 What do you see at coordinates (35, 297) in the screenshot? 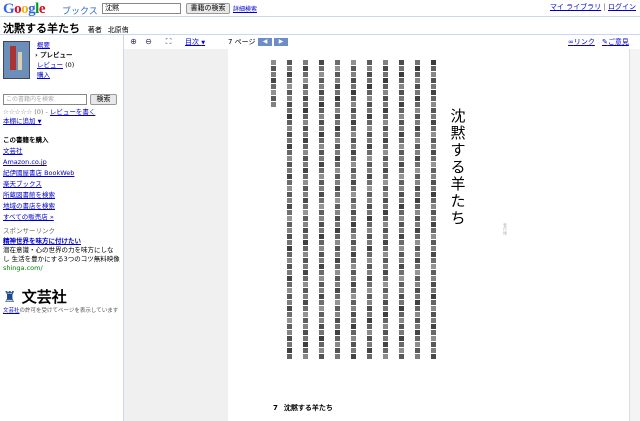
I see `publisher-logo: ♜ 文芸社` at bounding box center [35, 297].